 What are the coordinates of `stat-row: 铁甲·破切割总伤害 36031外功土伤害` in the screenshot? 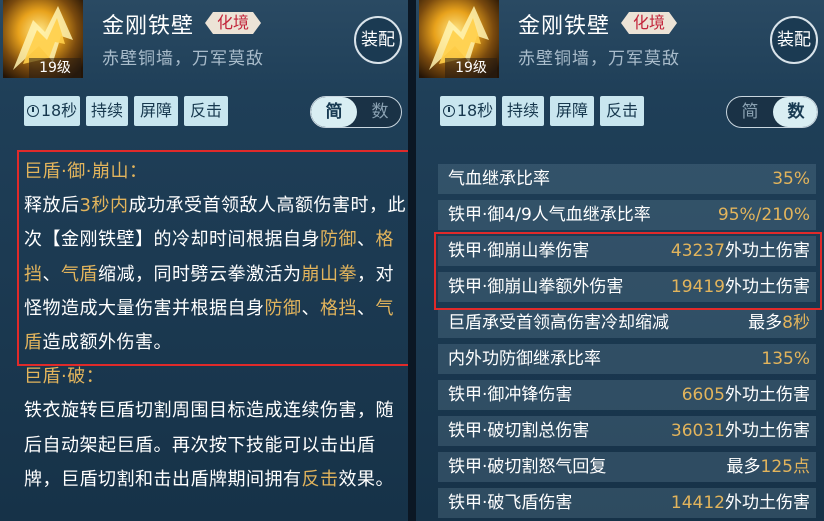 It's located at (627, 431).